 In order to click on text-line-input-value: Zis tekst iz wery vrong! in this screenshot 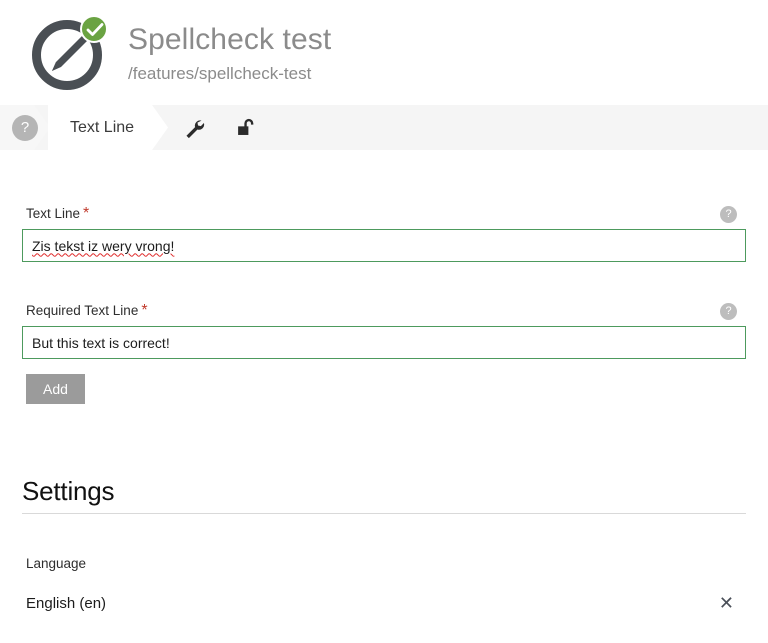, I will do `click(103, 245)`.